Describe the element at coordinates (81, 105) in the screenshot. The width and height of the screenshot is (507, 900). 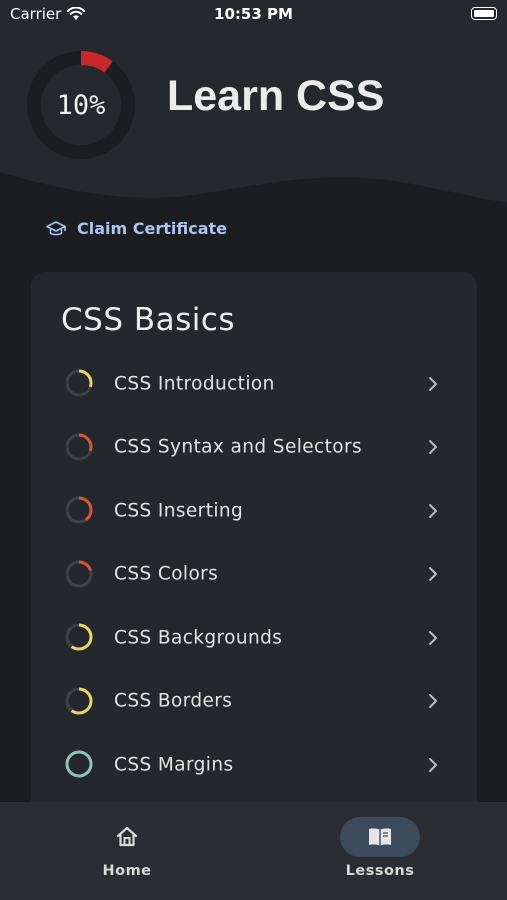
I see `course-progress-label: 10%` at that location.